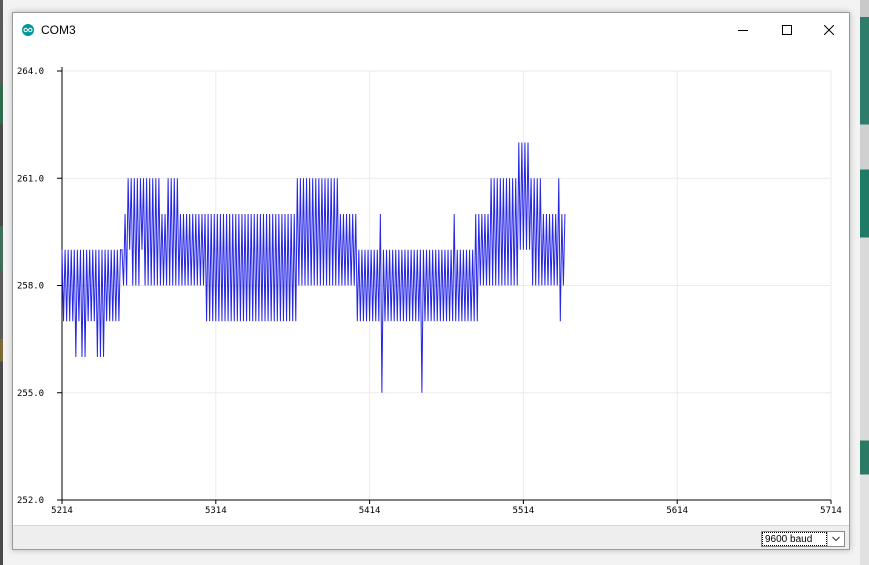 The width and height of the screenshot is (869, 565). What do you see at coordinates (30, 394) in the screenshot?
I see `y-tick-label: 255.0` at bounding box center [30, 394].